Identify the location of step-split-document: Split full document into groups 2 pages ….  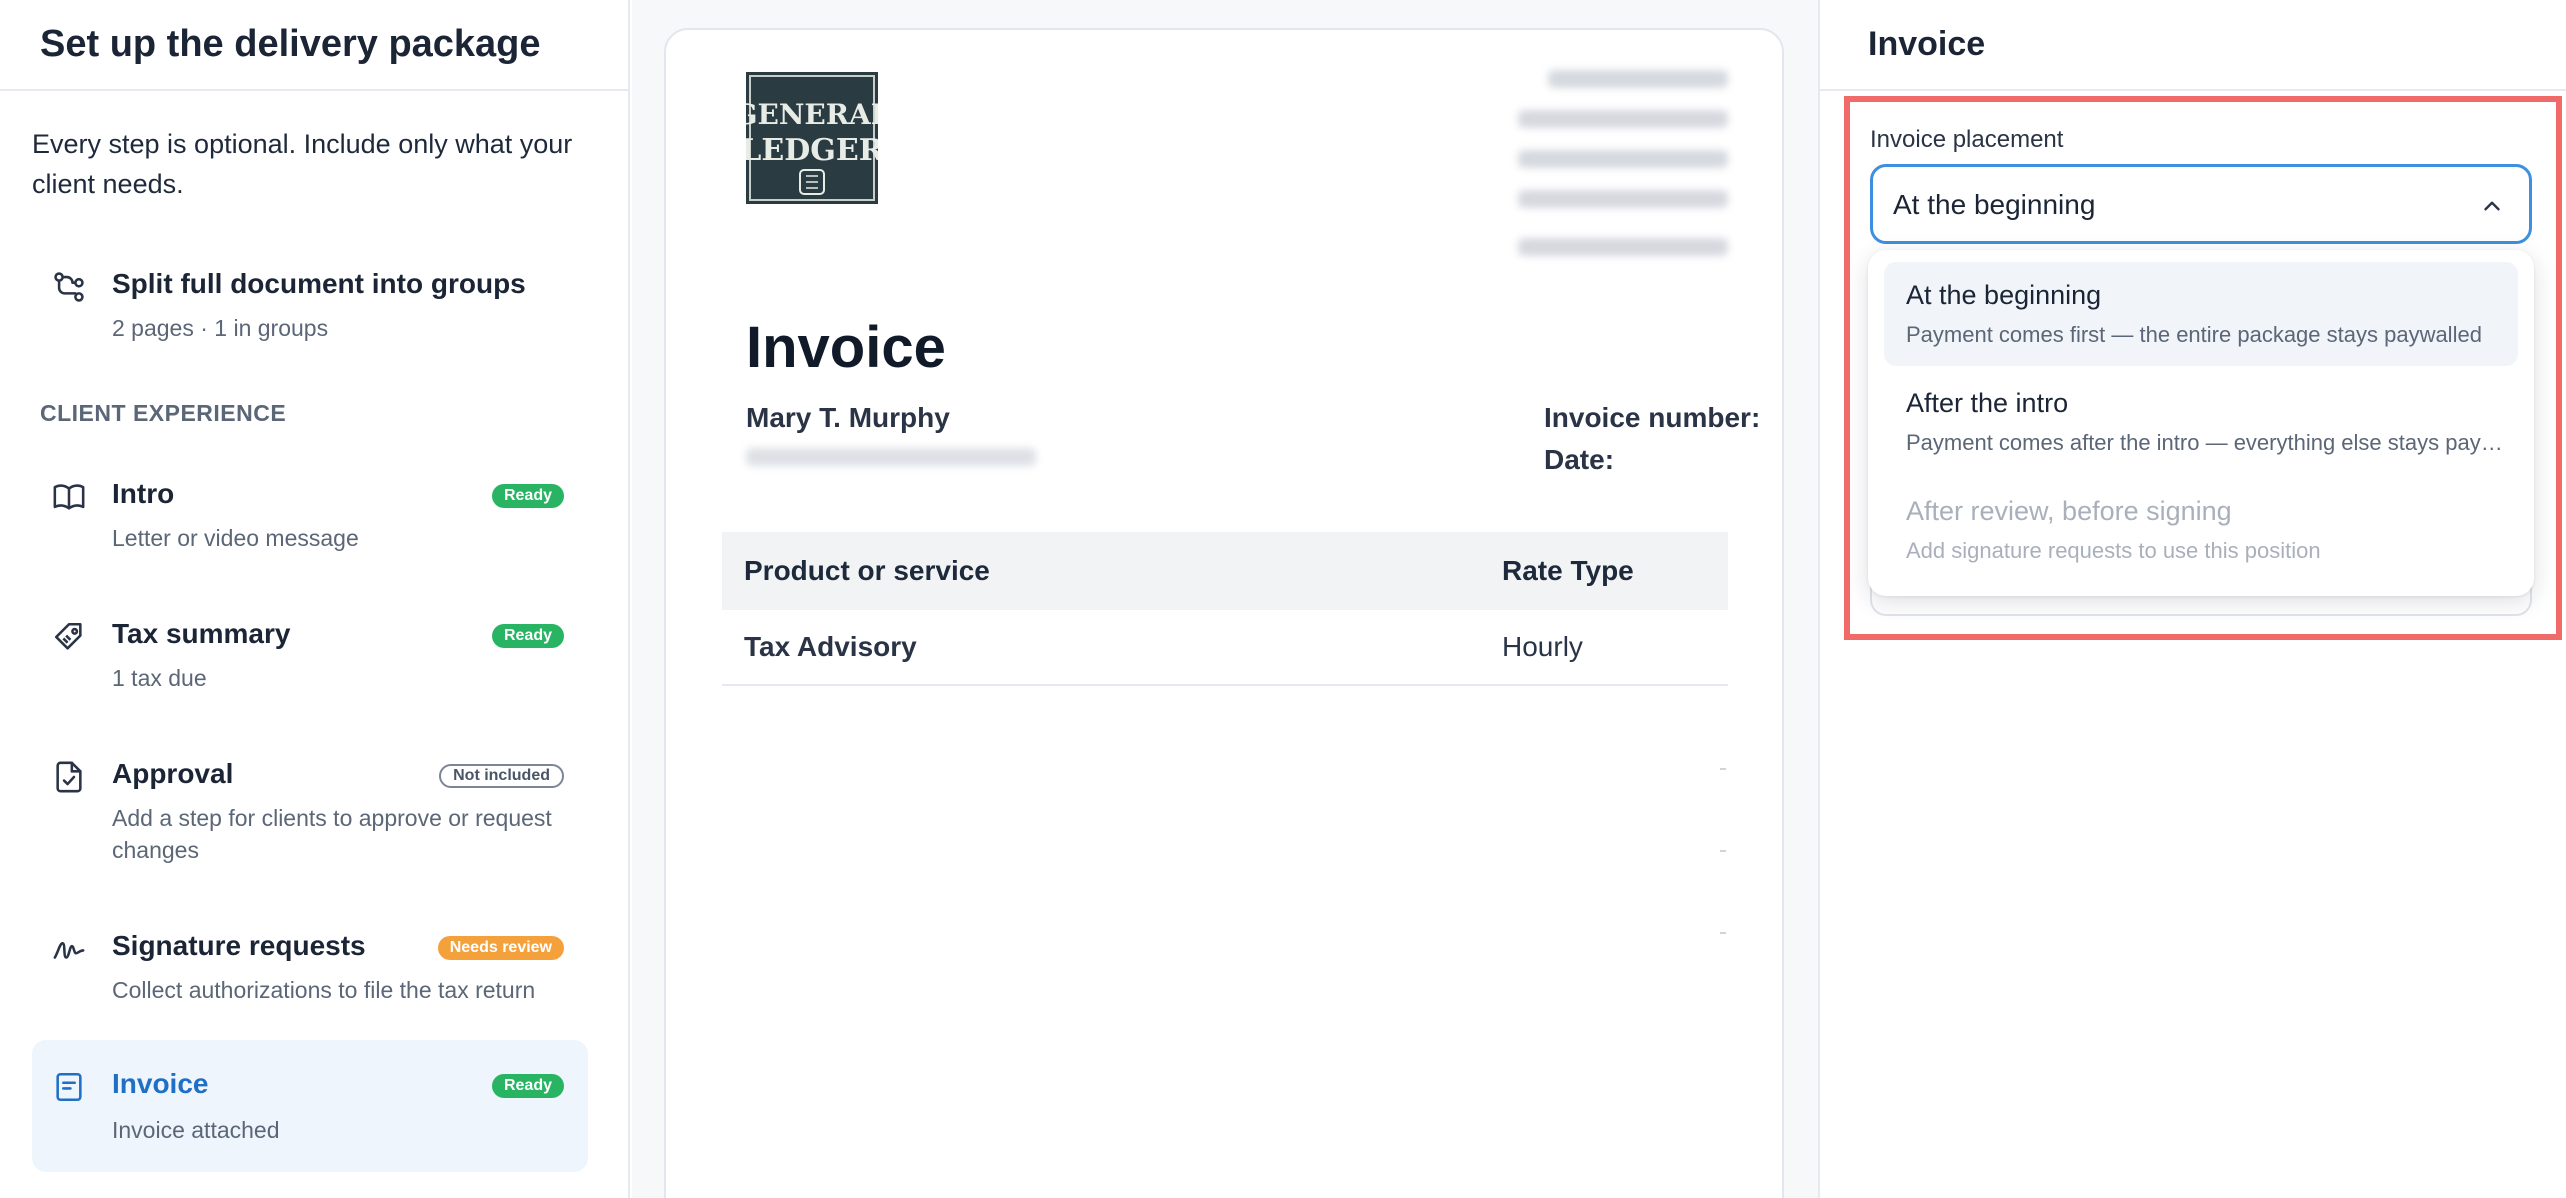
(310, 305).